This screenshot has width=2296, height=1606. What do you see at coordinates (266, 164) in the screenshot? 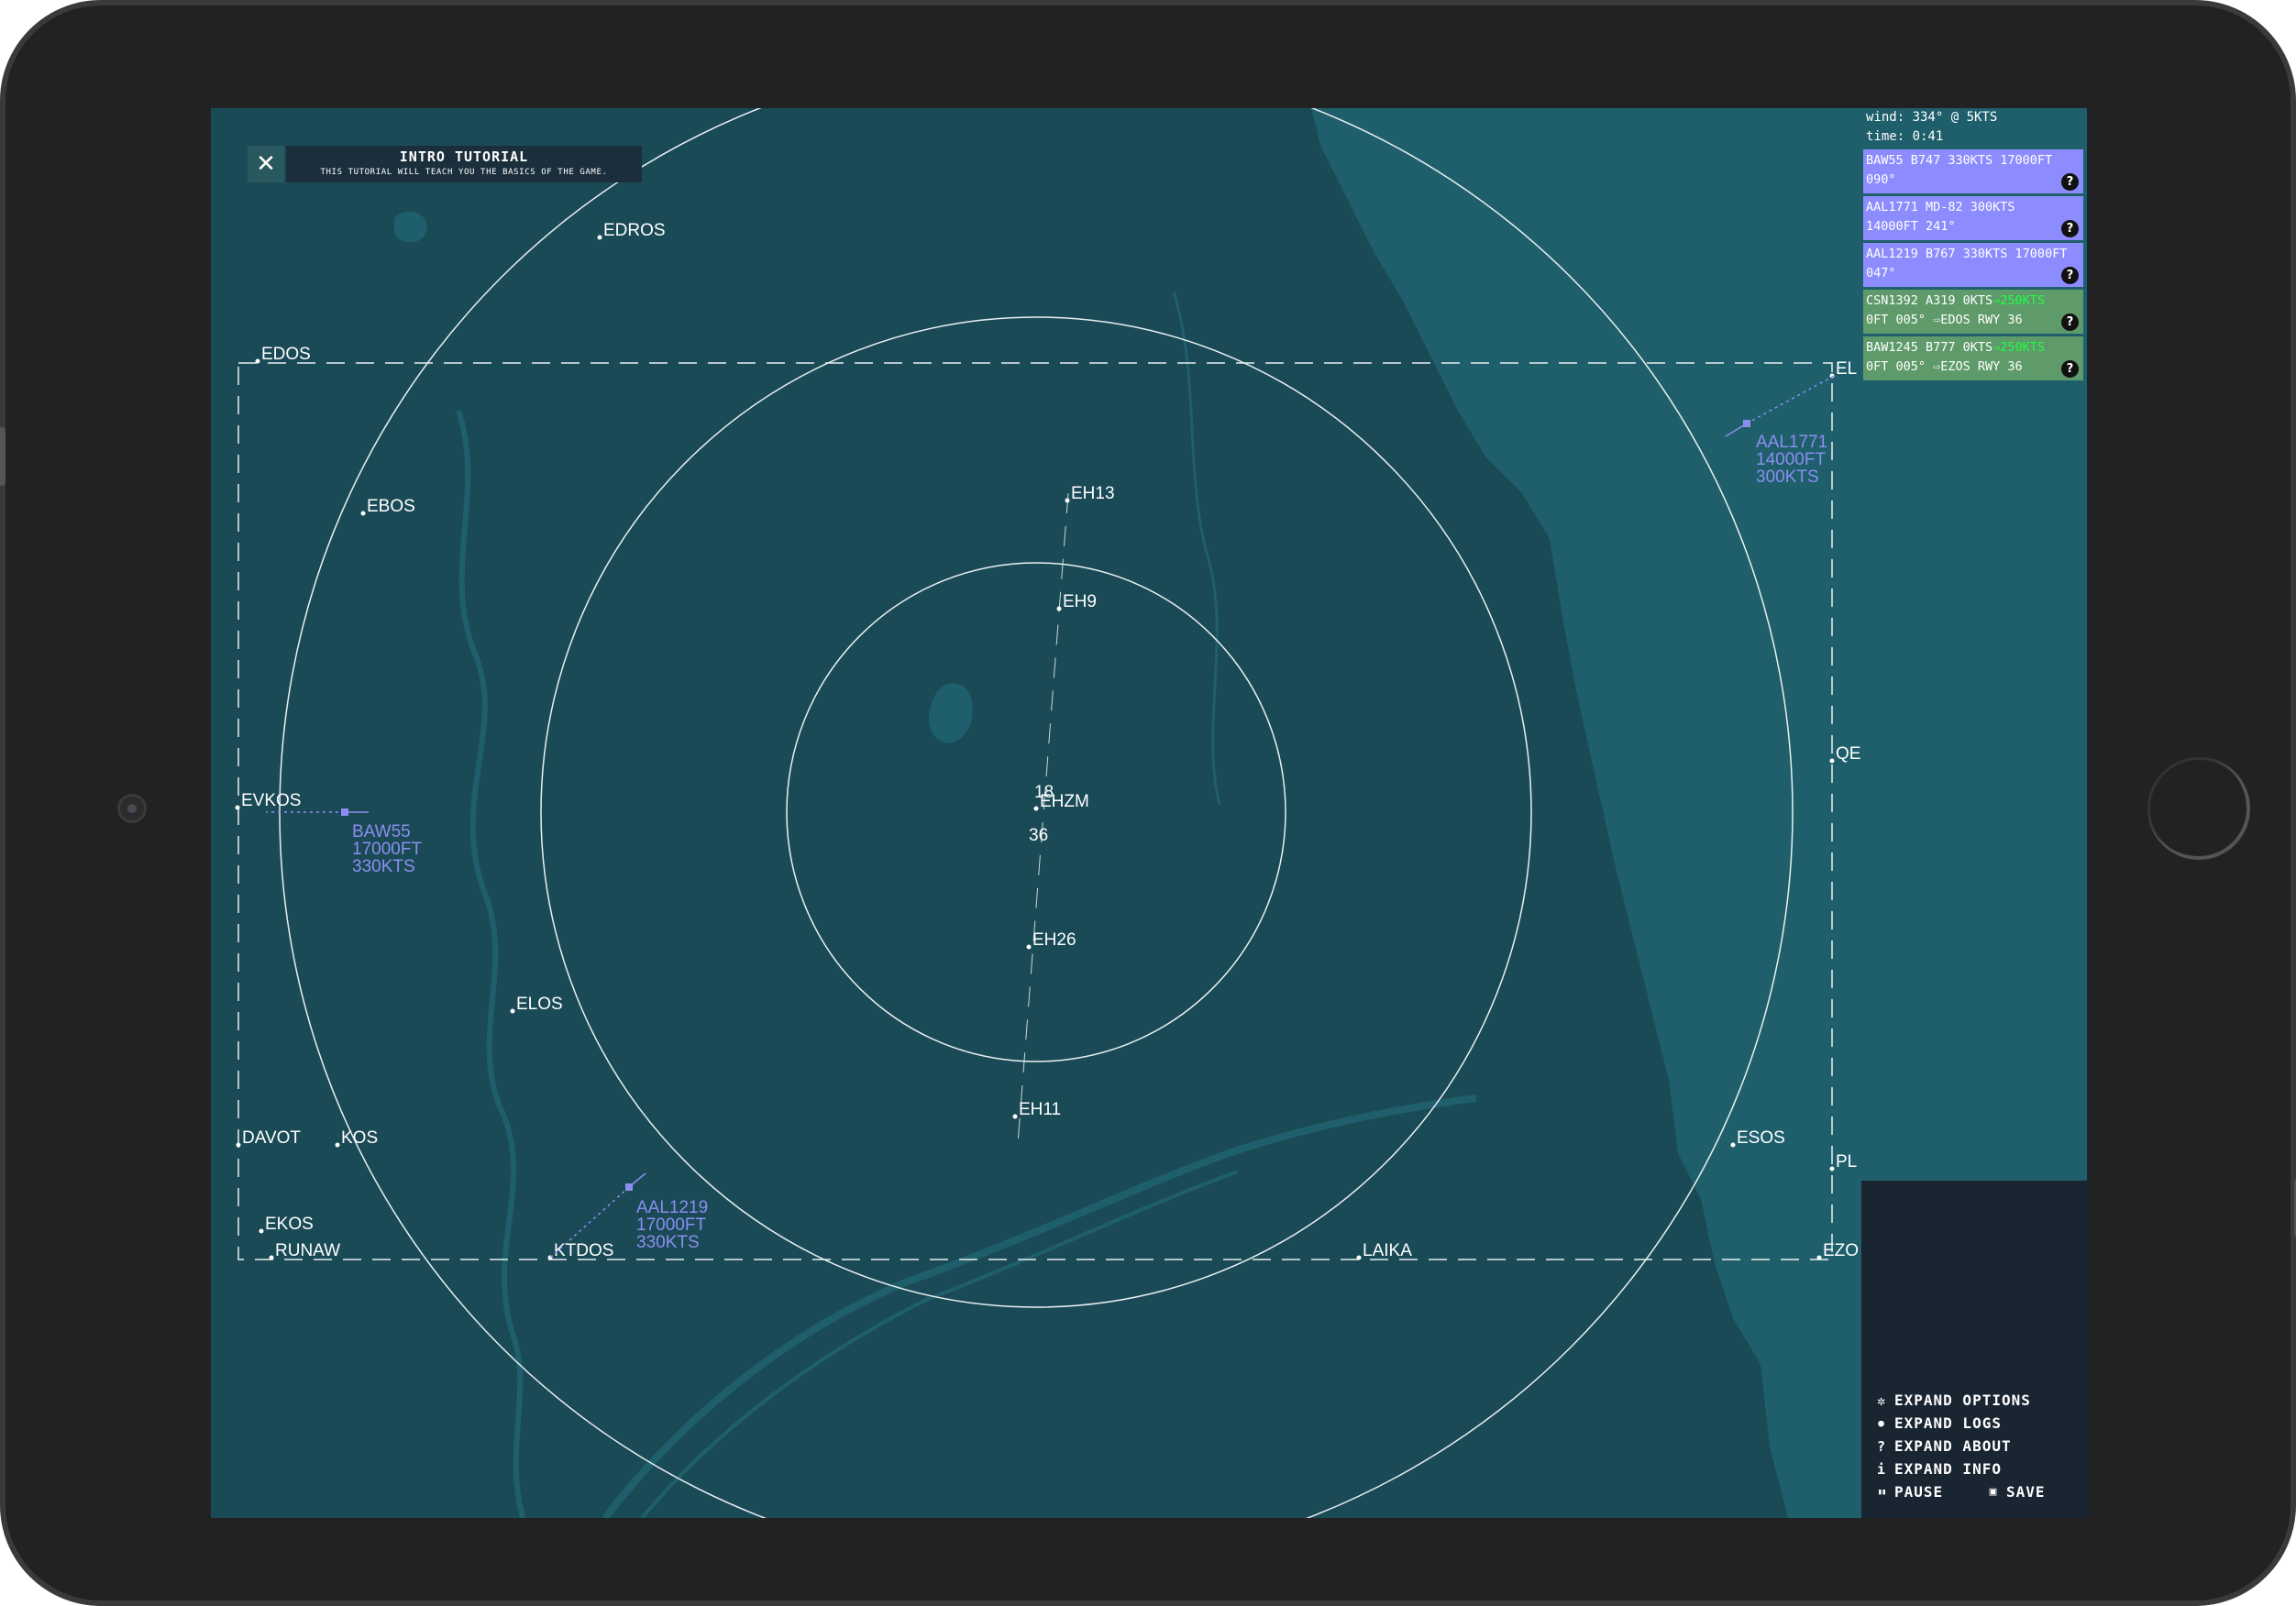
I see `tutorial-close-button: ✕` at bounding box center [266, 164].